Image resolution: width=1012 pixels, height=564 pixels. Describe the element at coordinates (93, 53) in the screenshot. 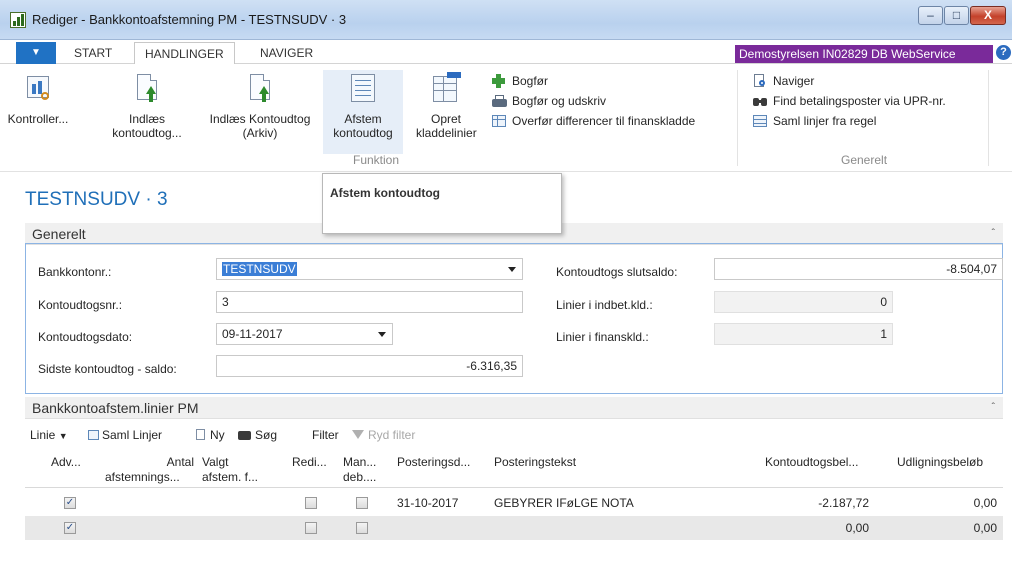

I see `tab-start: START` at that location.